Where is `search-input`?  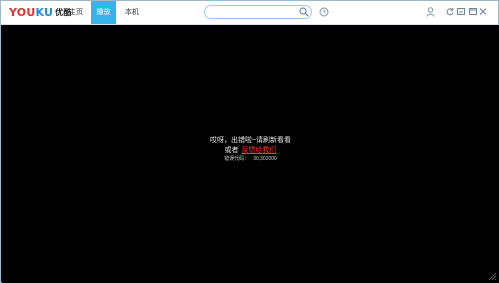
search-input is located at coordinates (258, 12).